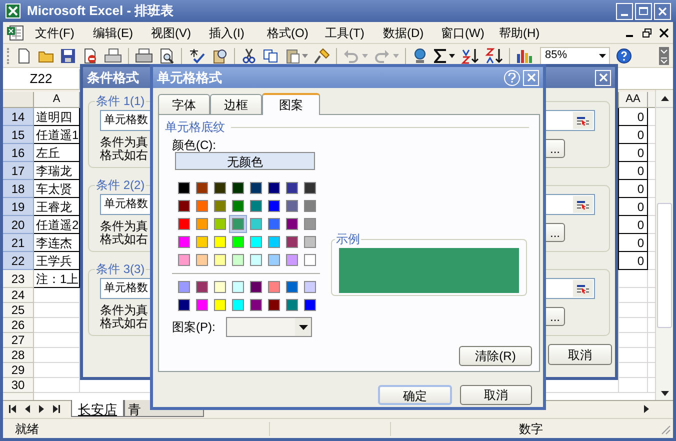 Image resolution: width=676 pixels, height=441 pixels. I want to click on group-label: 示例, so click(348, 239).